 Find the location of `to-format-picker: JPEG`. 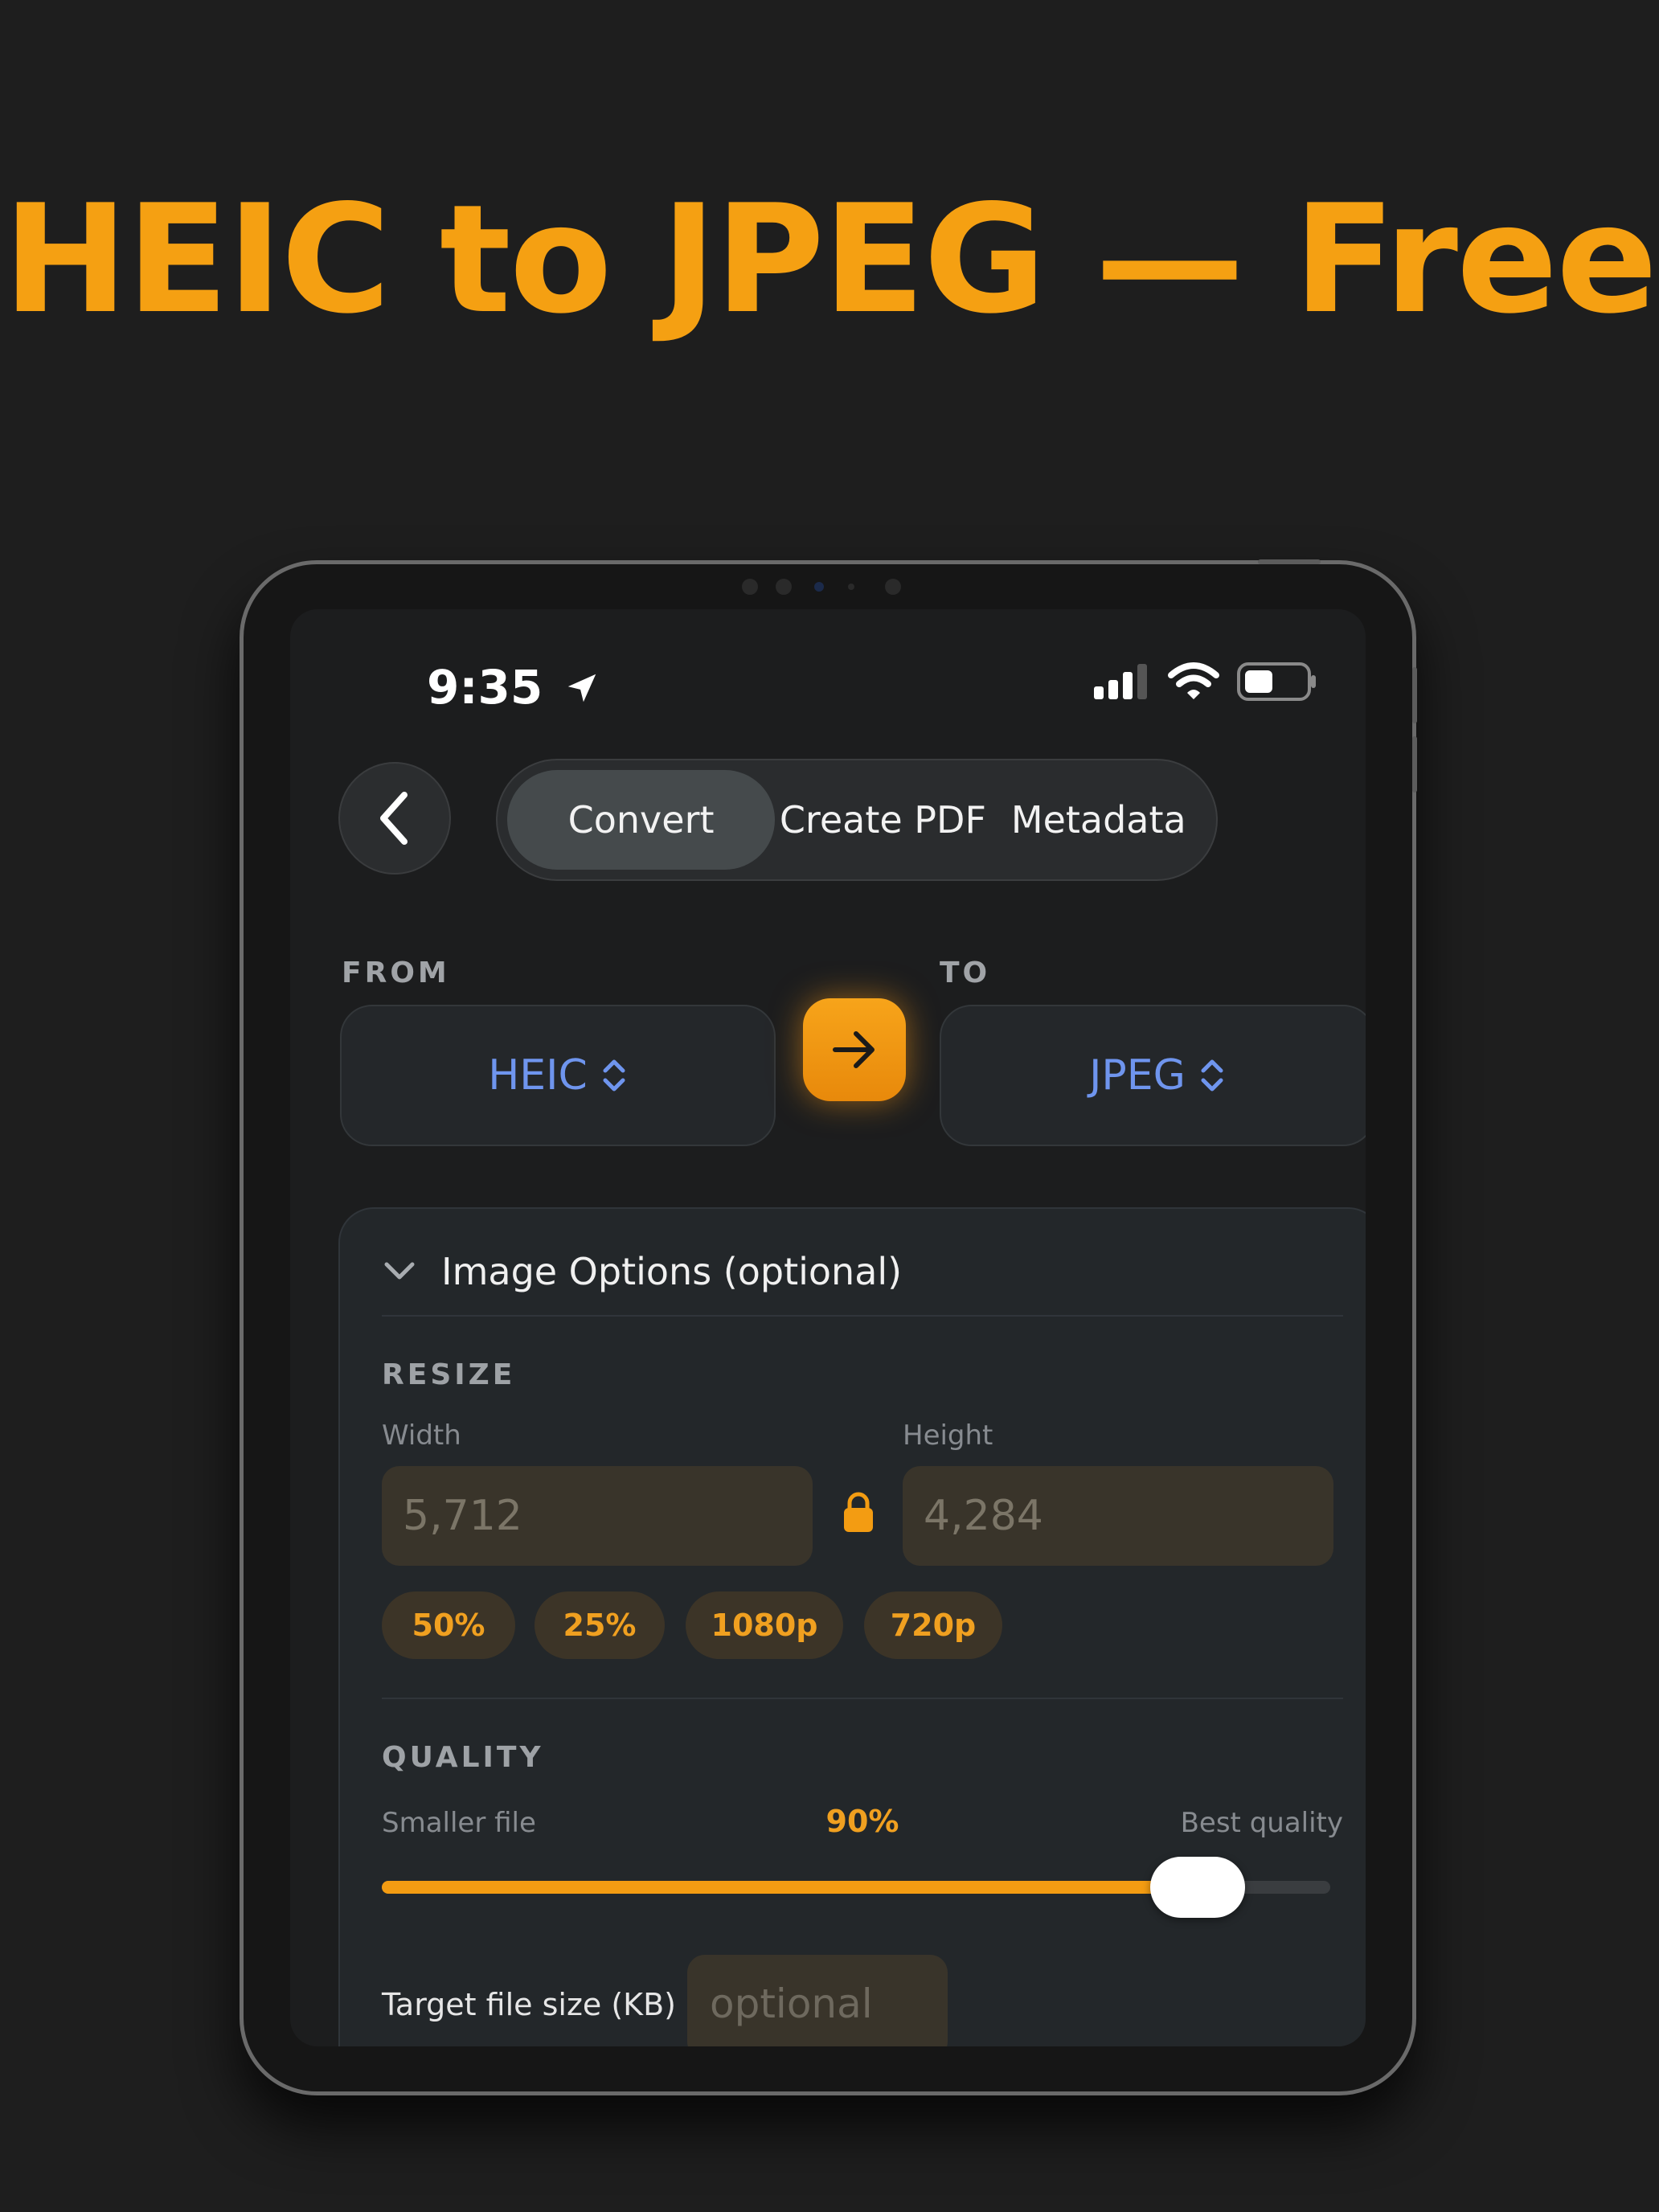

to-format-picker: JPEG is located at coordinates (1153, 1075).